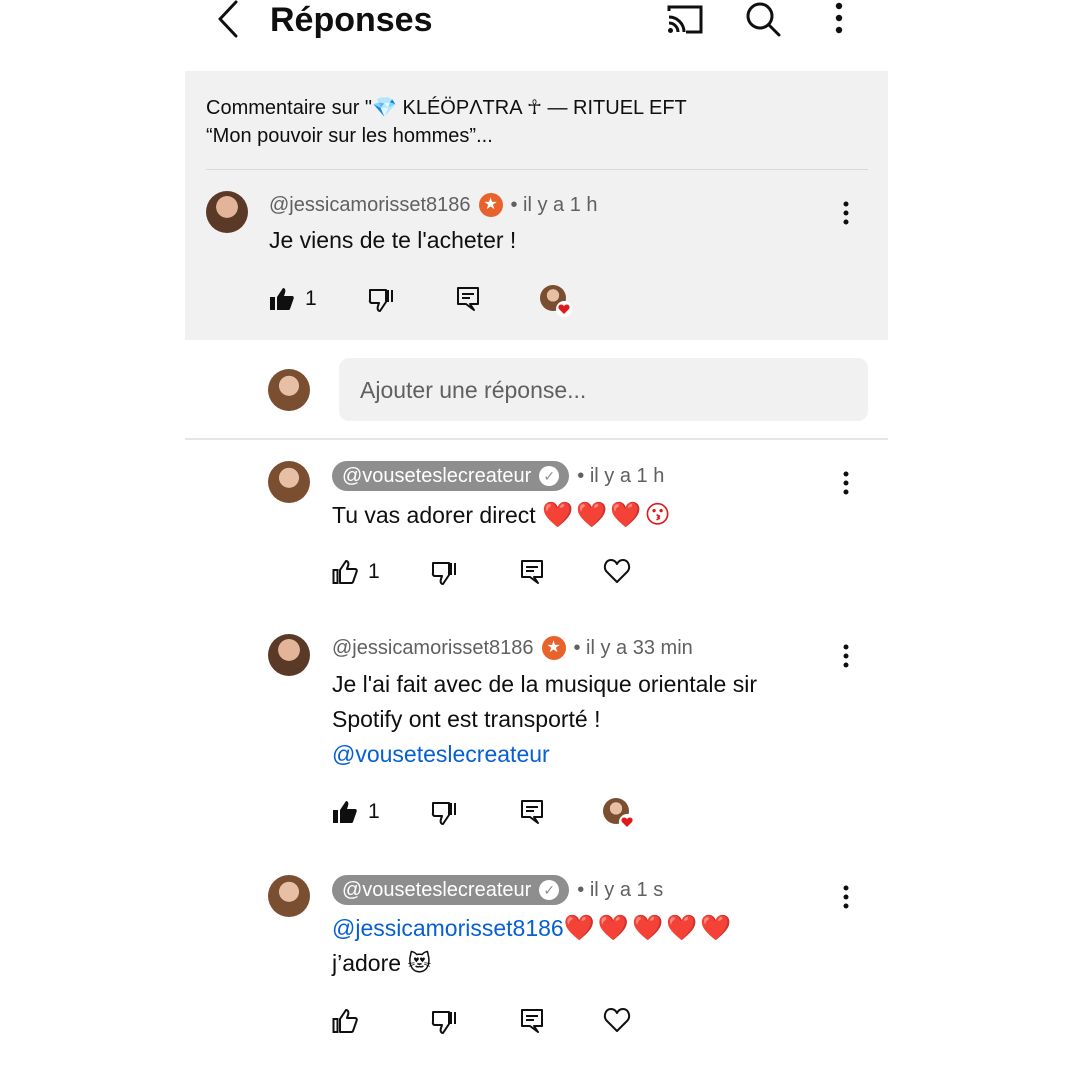 The image size is (1080, 1080). Describe the element at coordinates (434, 515) in the screenshot. I see `comment-text-body: Tu vas adorer direct` at that location.